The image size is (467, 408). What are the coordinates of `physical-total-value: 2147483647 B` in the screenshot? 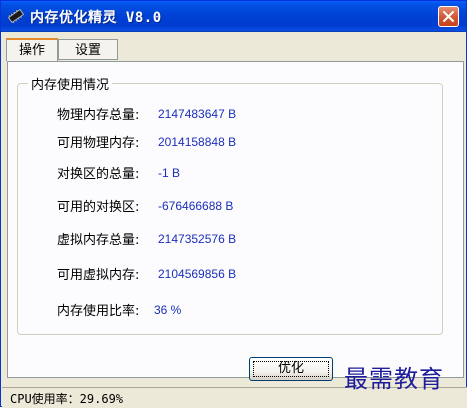 It's located at (197, 114).